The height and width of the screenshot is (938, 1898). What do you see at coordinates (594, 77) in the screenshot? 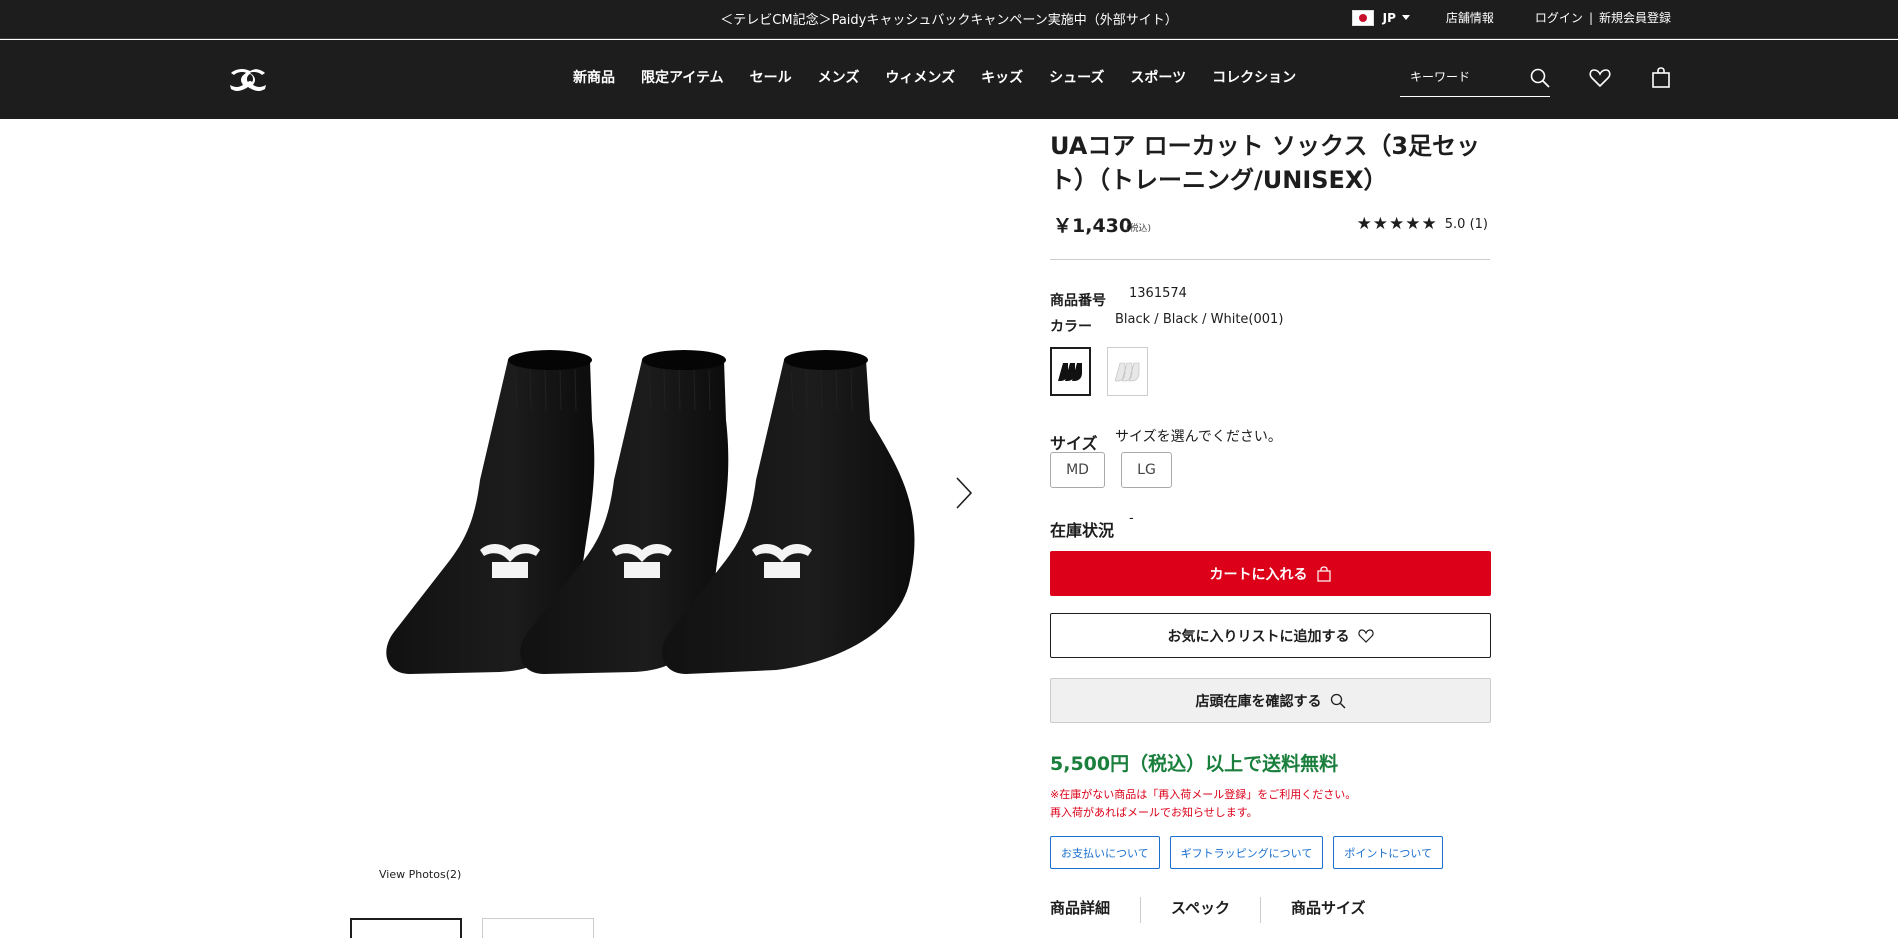
I see `nav-new: 新商品` at bounding box center [594, 77].